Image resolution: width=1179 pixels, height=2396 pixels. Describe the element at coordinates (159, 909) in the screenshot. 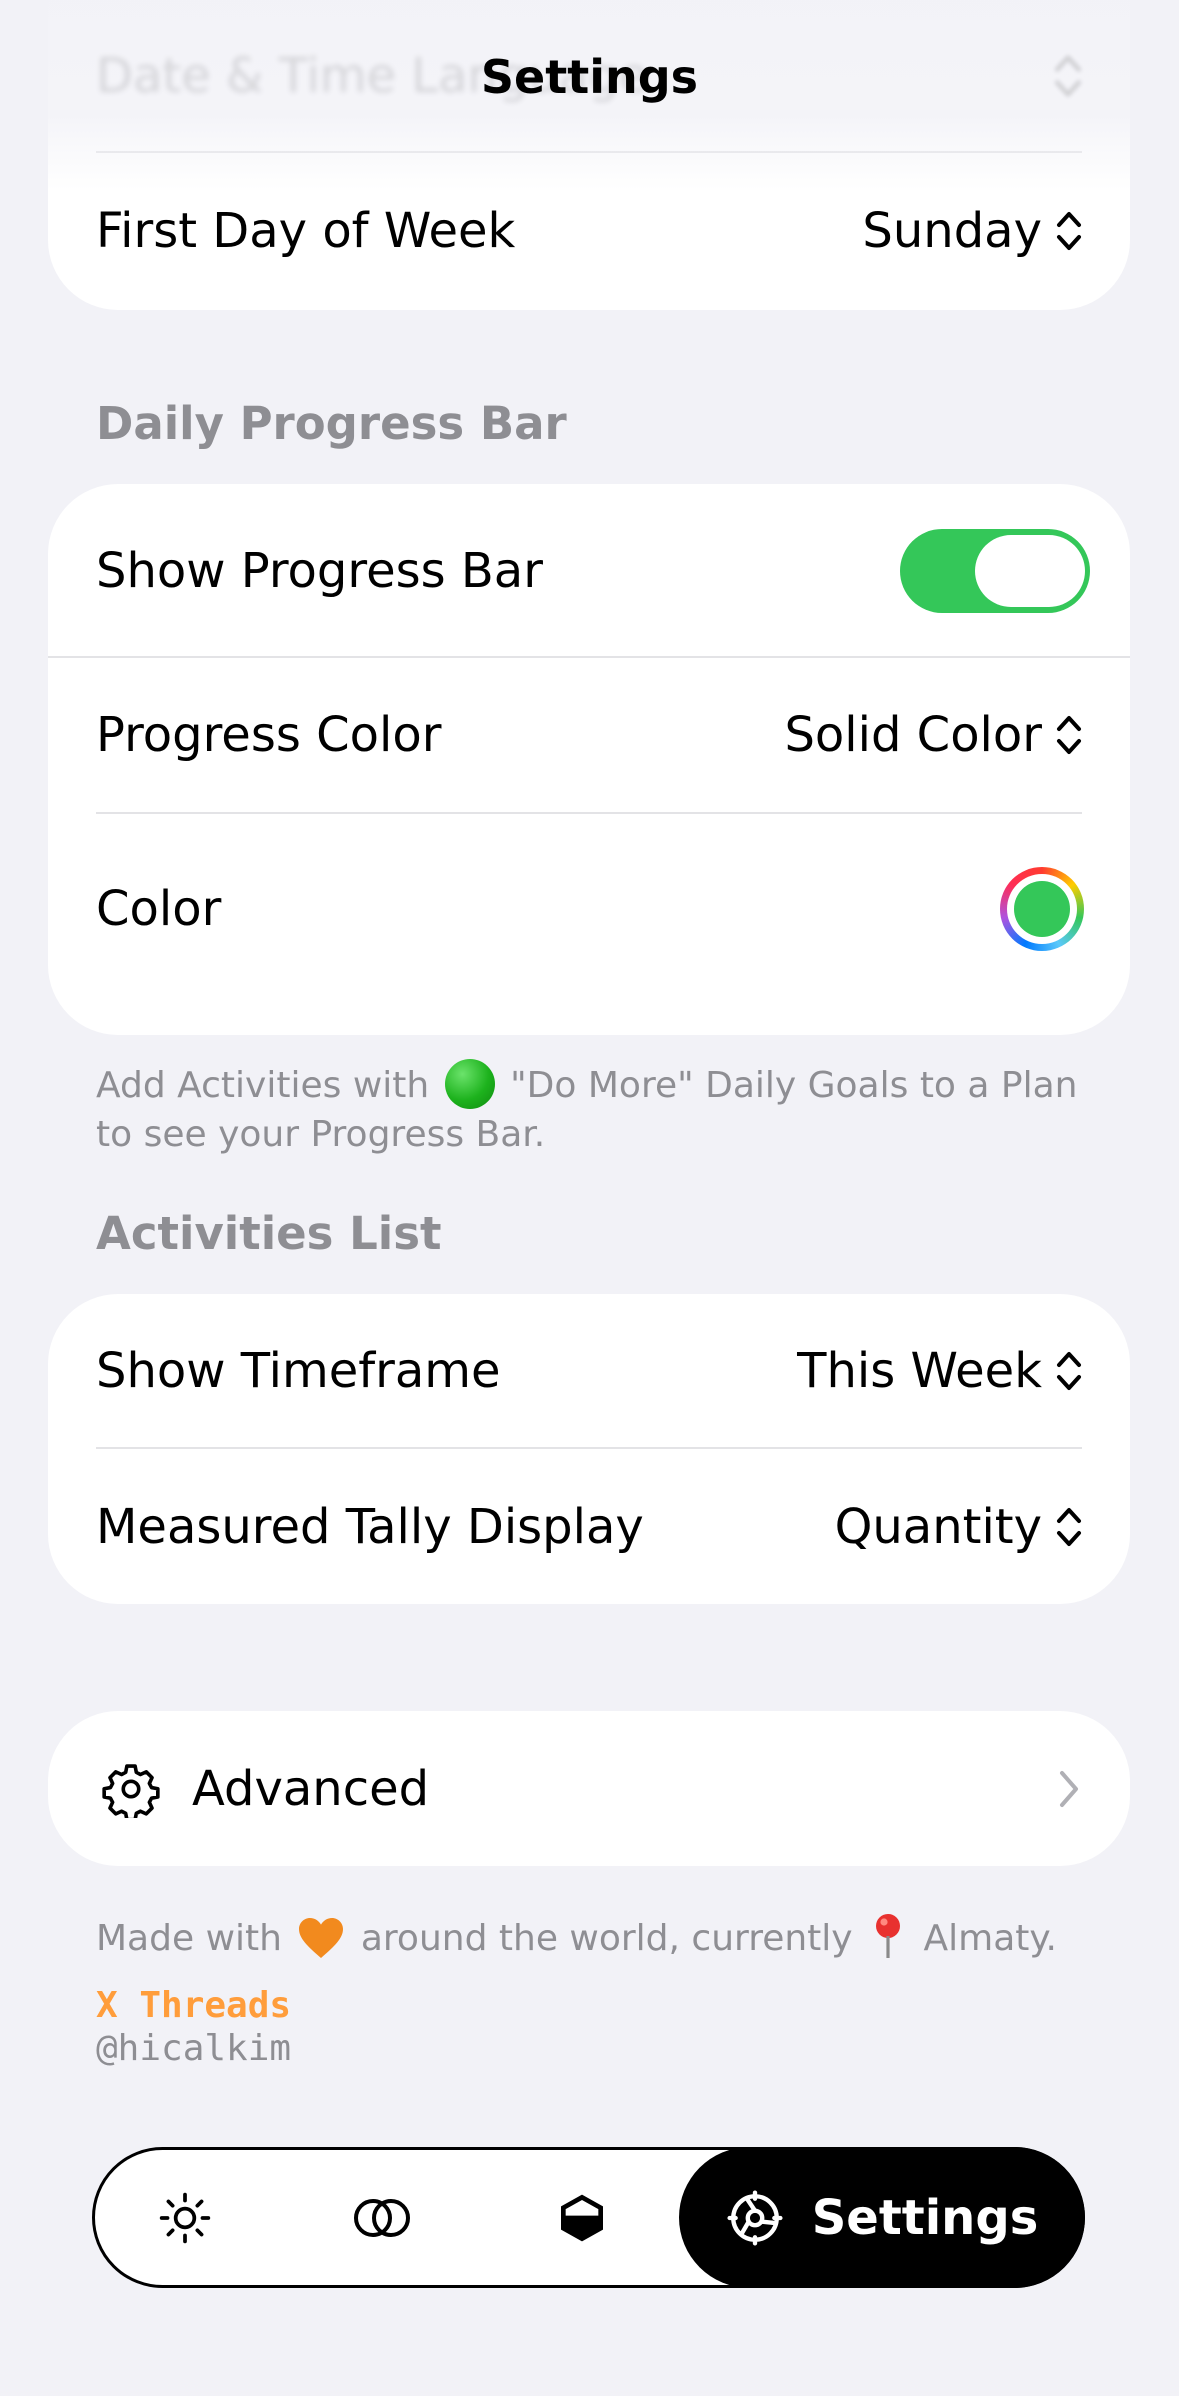

I see `color-label: Color` at that location.